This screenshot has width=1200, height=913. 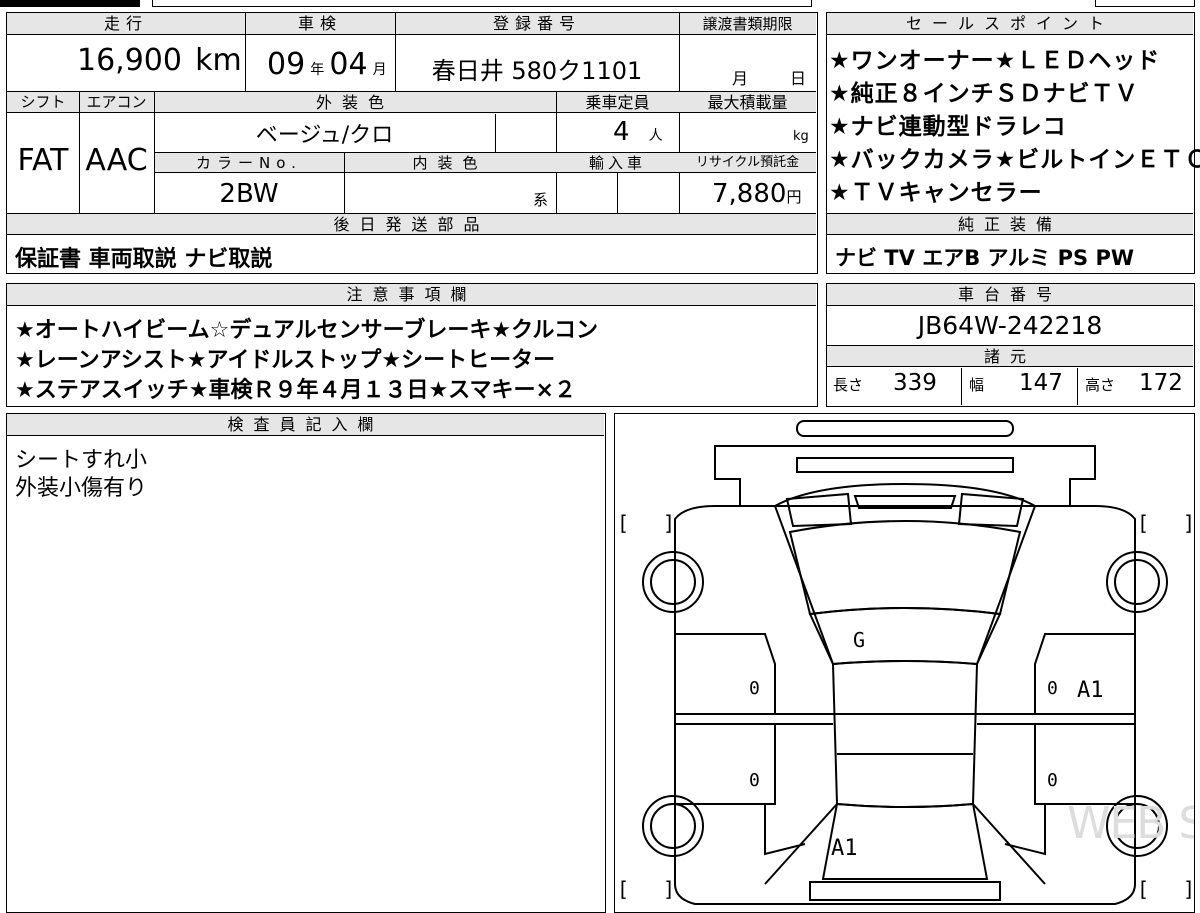 What do you see at coordinates (218, 60) in the screenshot?
I see `mileage-unit: km` at bounding box center [218, 60].